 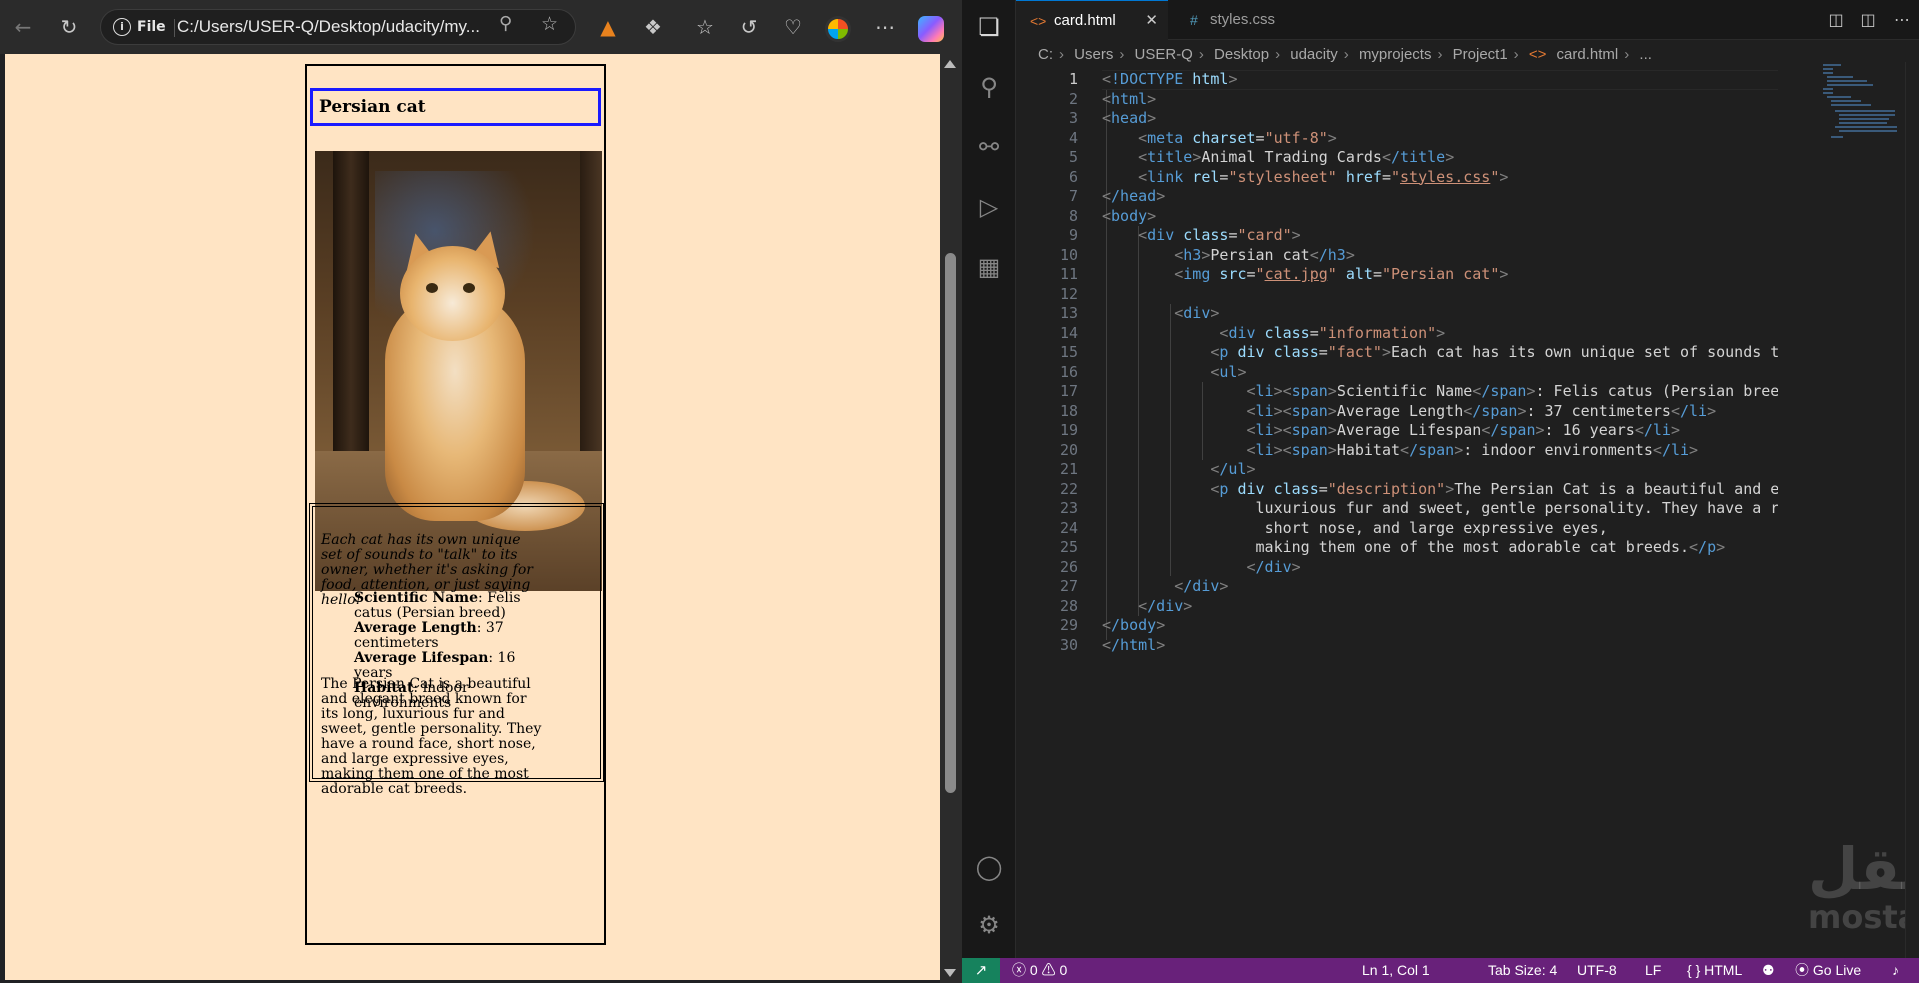 What do you see at coordinates (981, 970) in the screenshot?
I see `remote-indicator-icon: ↗` at bounding box center [981, 970].